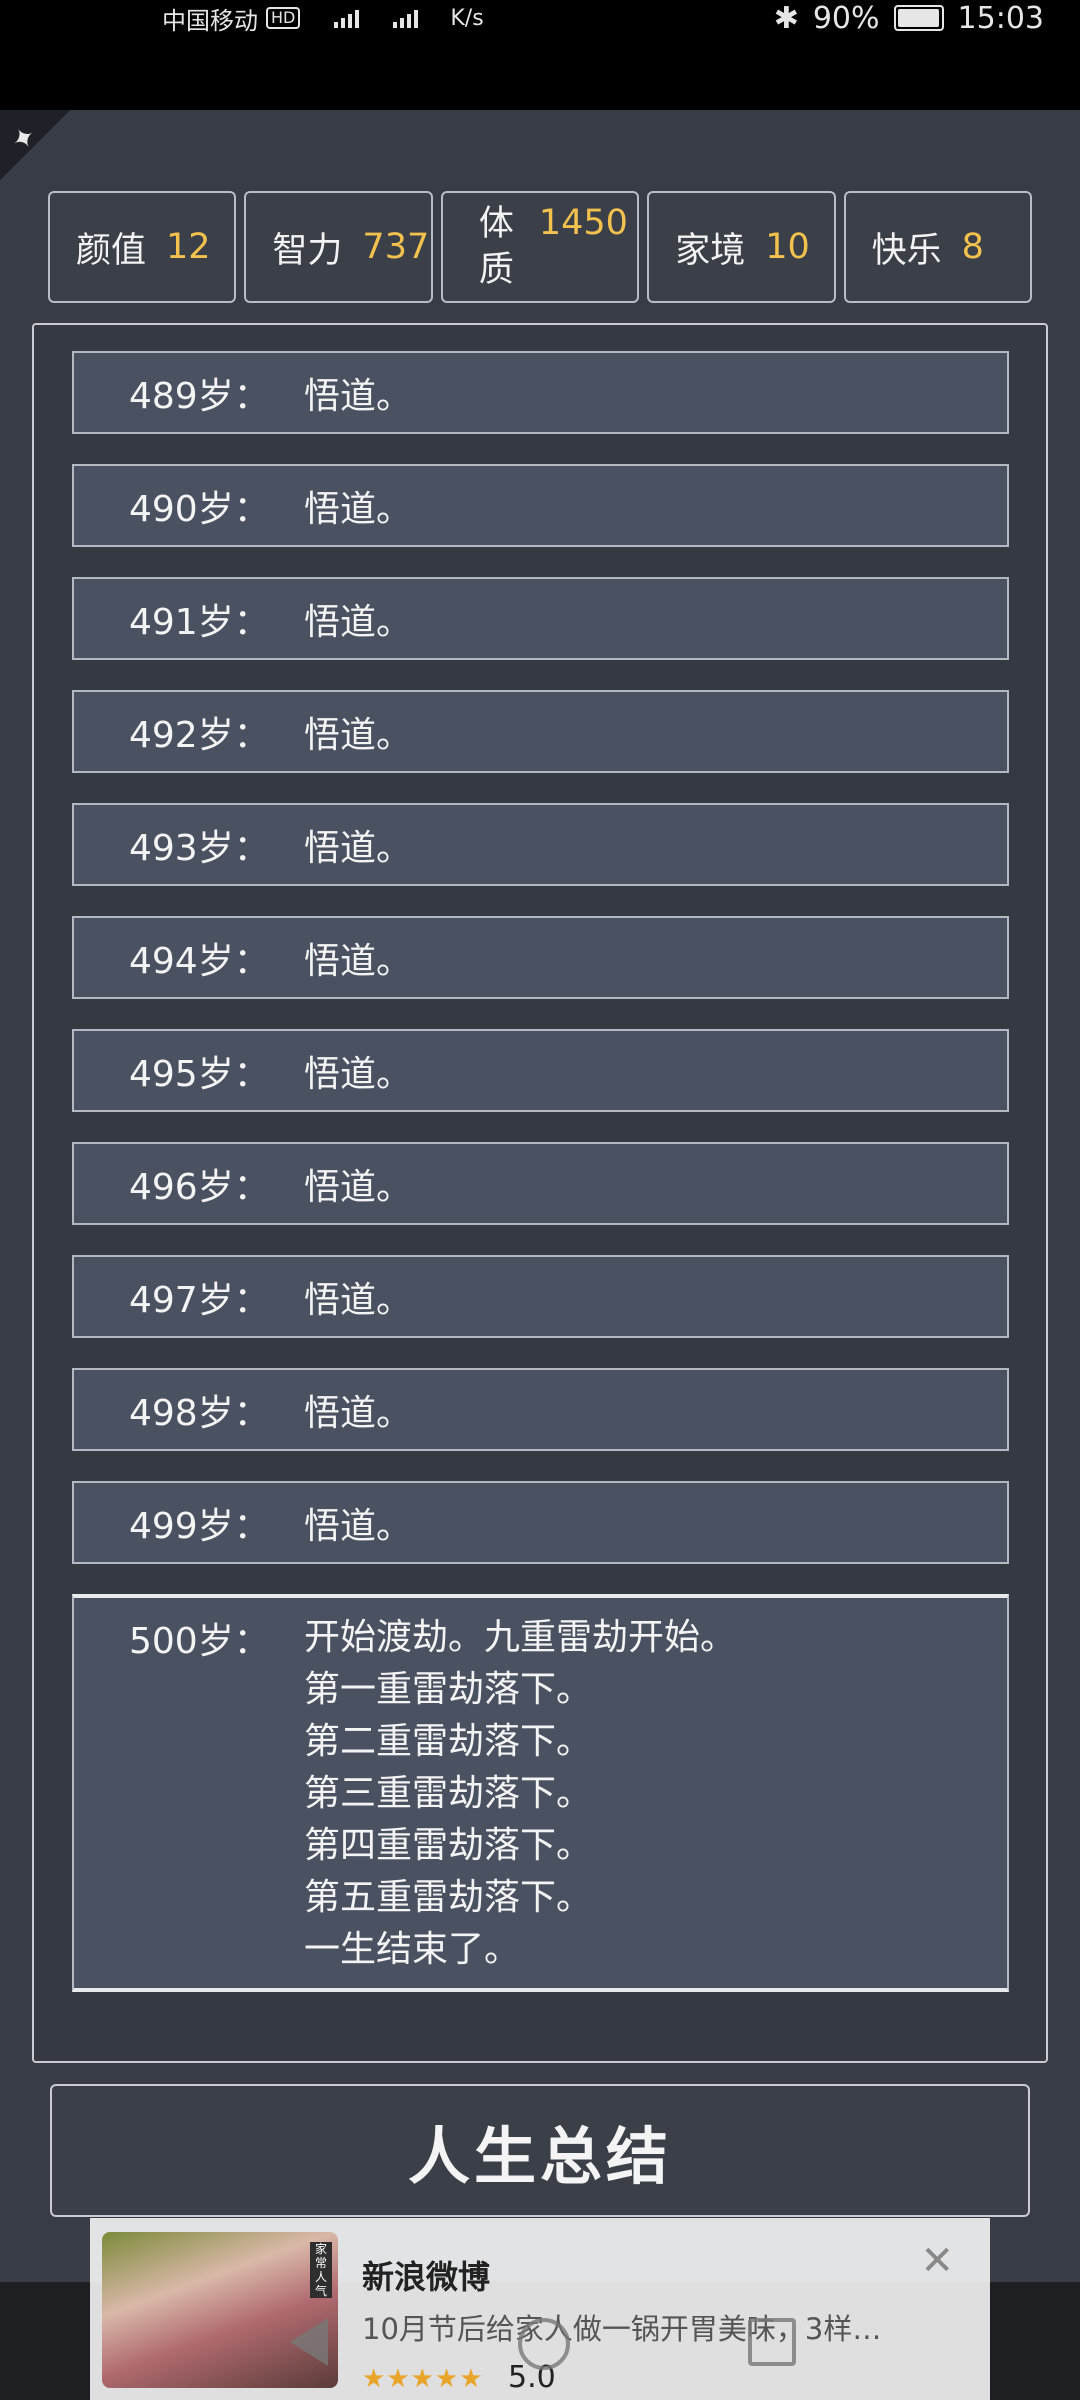 The image size is (1080, 2400). Describe the element at coordinates (199, 735) in the screenshot. I see `log-age: 492岁：` at that location.